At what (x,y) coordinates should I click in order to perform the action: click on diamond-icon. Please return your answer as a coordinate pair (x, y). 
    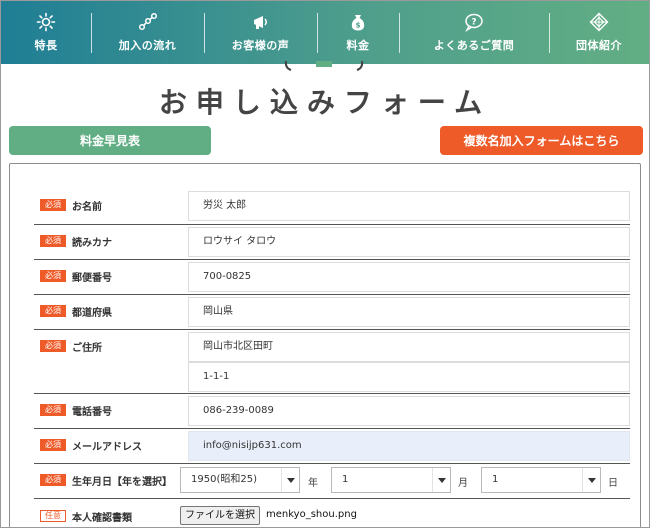
    Looking at the image, I should click on (599, 22).